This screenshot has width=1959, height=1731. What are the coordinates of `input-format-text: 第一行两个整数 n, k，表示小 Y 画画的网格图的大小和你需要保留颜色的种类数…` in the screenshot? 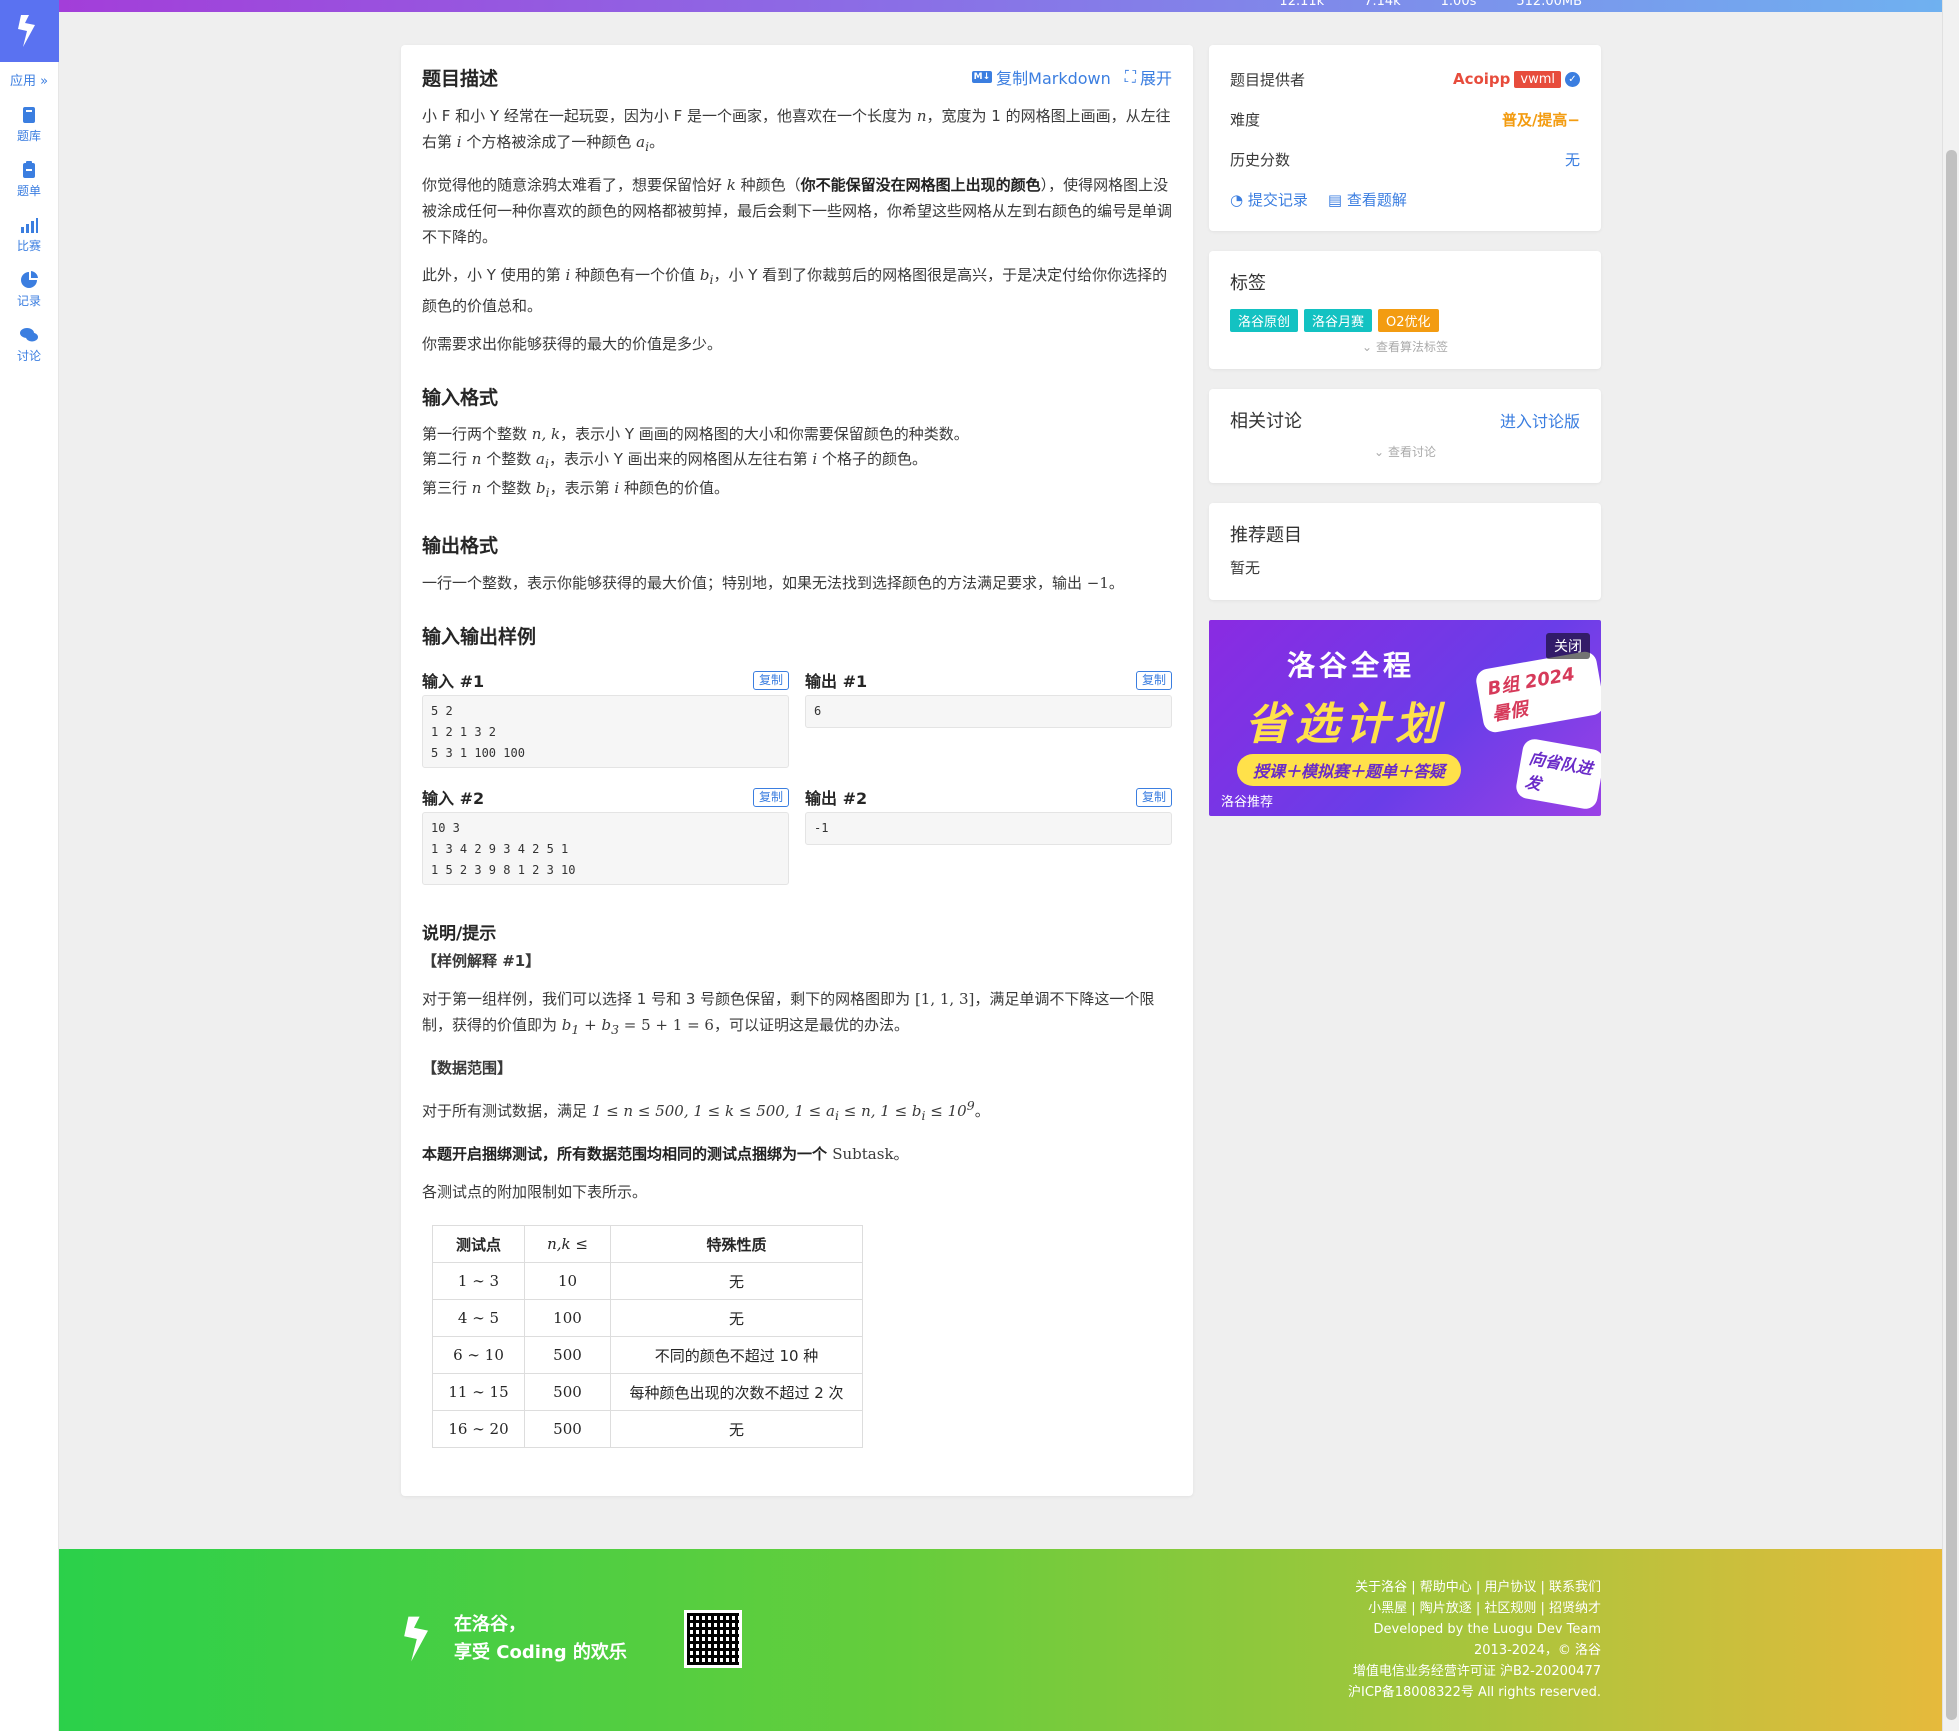 It's located at (695, 462).